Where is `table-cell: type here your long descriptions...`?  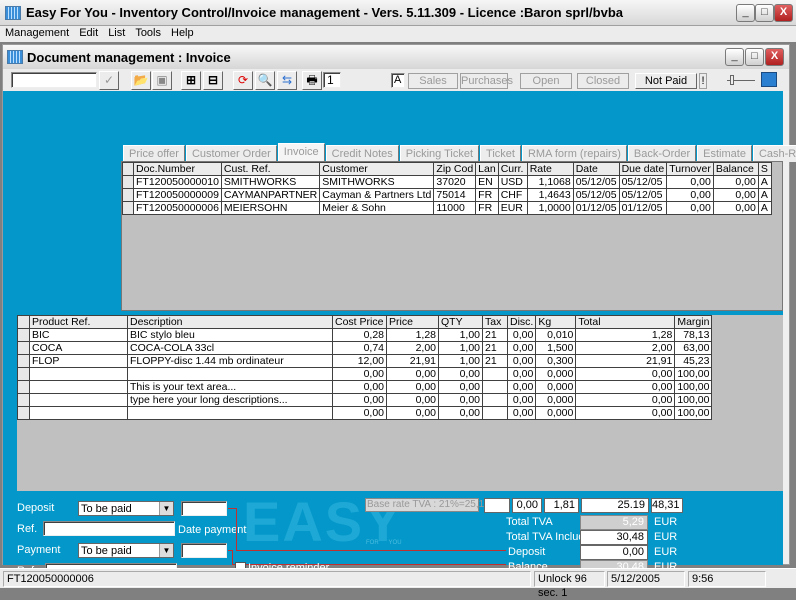
table-cell: type here your long descriptions... is located at coordinates (230, 400).